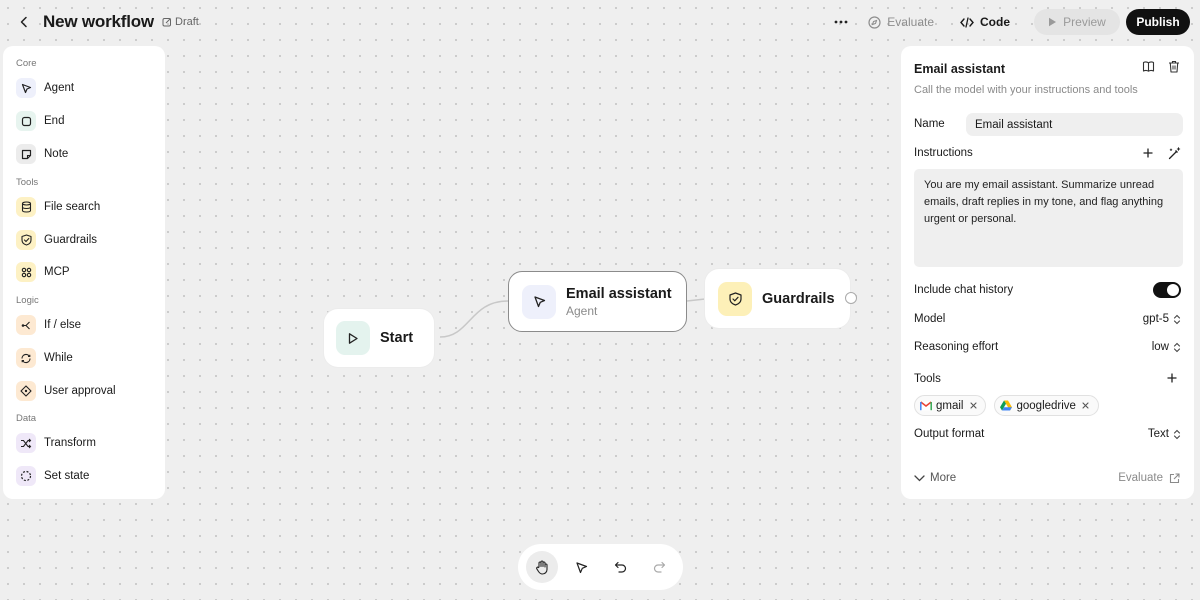  Describe the element at coordinates (26, 358) in the screenshot. I see `loop-icon` at that location.